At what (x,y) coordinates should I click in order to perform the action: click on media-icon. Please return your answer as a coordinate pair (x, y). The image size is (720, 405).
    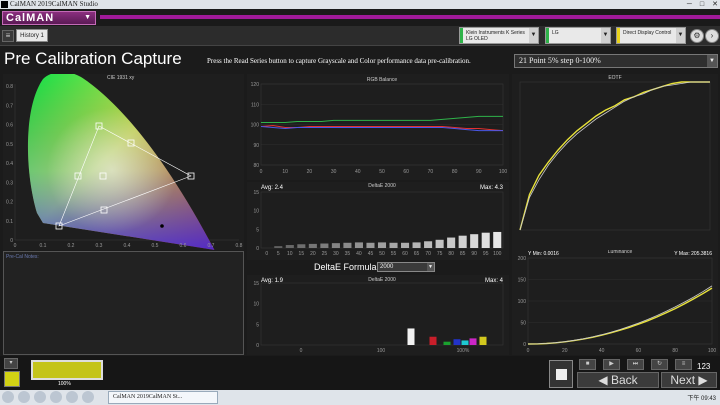
    Looking at the image, I should click on (56, 397).